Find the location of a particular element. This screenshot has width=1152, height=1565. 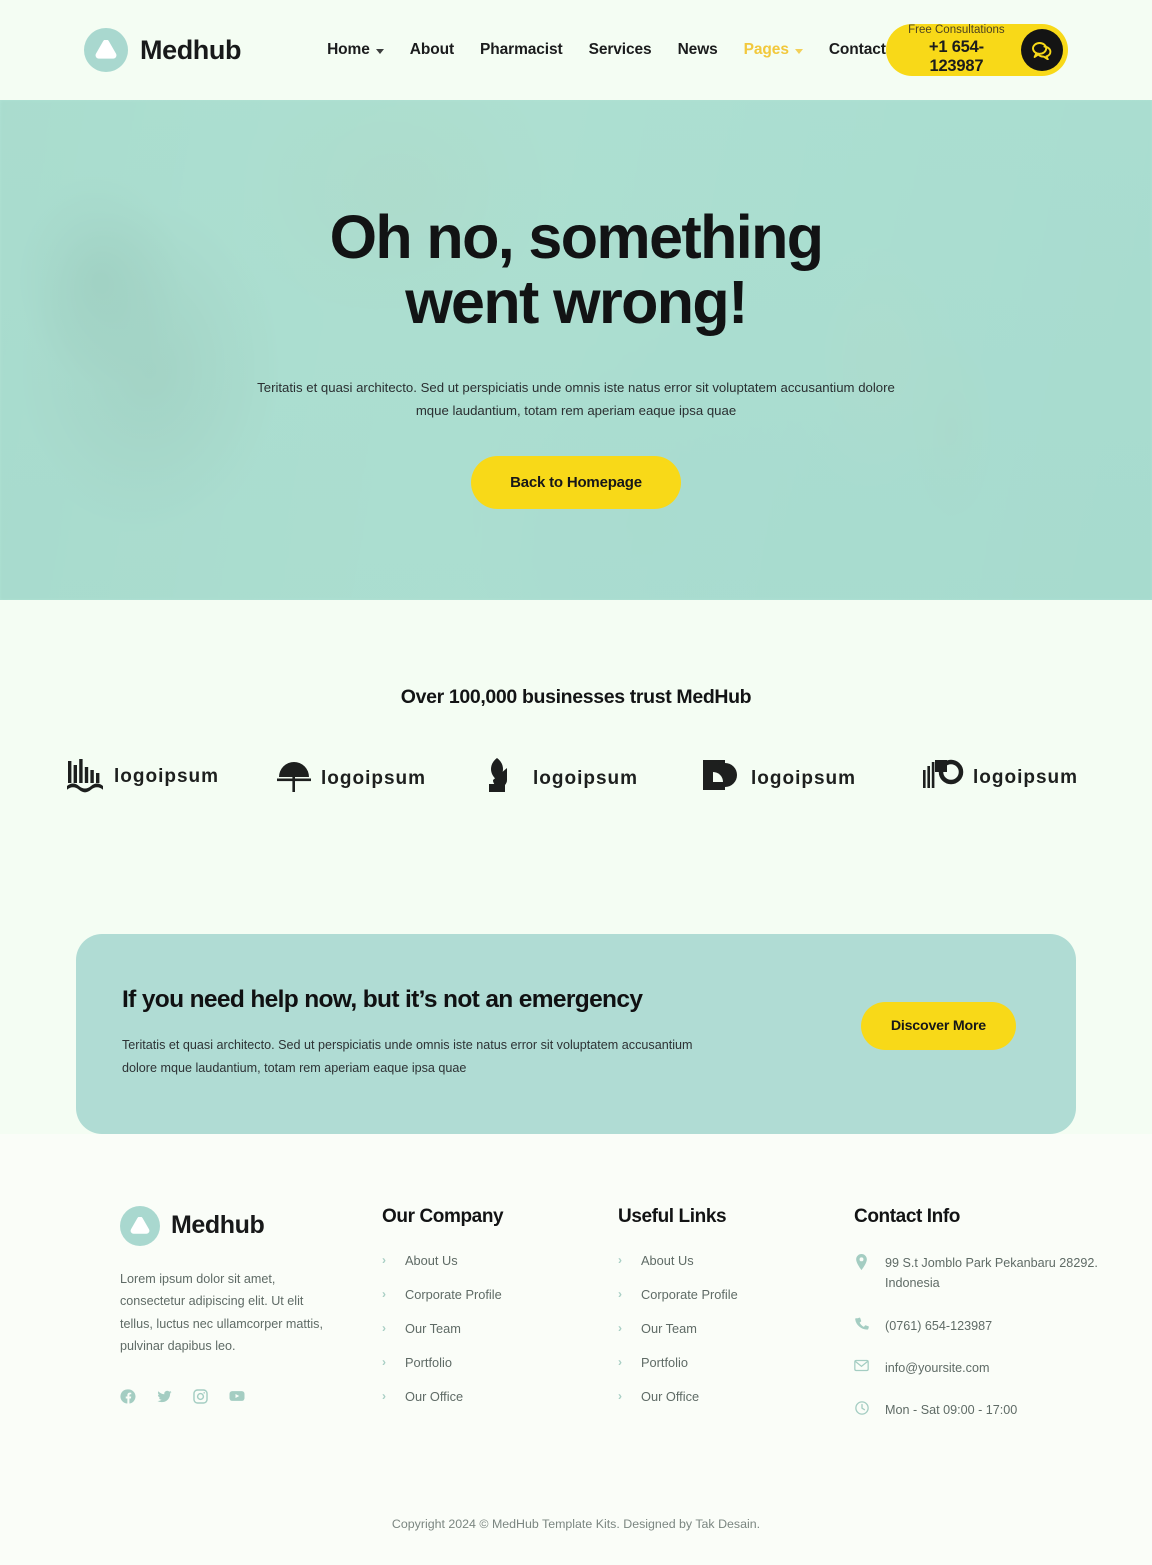

footer-link-company-our-office: › Our Office is located at coordinates (500, 1396).